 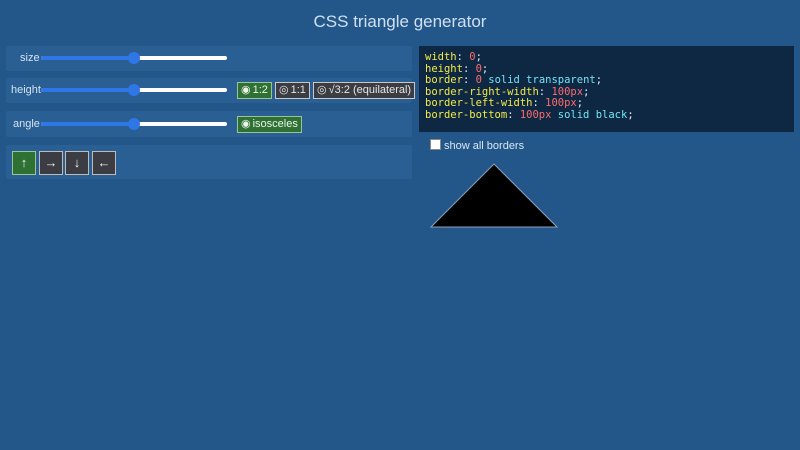 I want to click on angle-slider-thumb, so click(x=134, y=124).